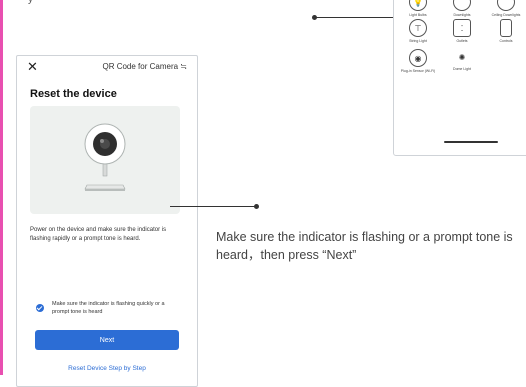  I want to click on phone-header: ✕ QR Code for Camera ≒, so click(107, 68).